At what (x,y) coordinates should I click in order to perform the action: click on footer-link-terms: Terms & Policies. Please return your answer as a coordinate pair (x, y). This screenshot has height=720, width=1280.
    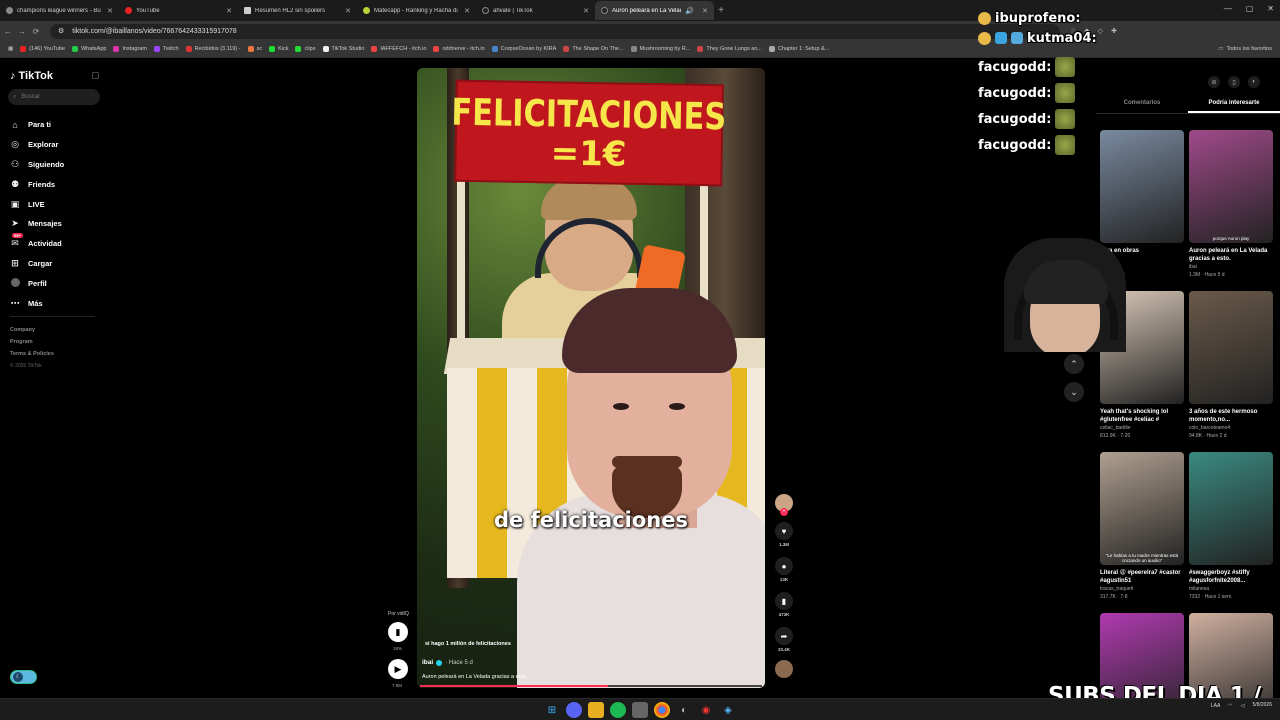
    Looking at the image, I should click on (32, 354).